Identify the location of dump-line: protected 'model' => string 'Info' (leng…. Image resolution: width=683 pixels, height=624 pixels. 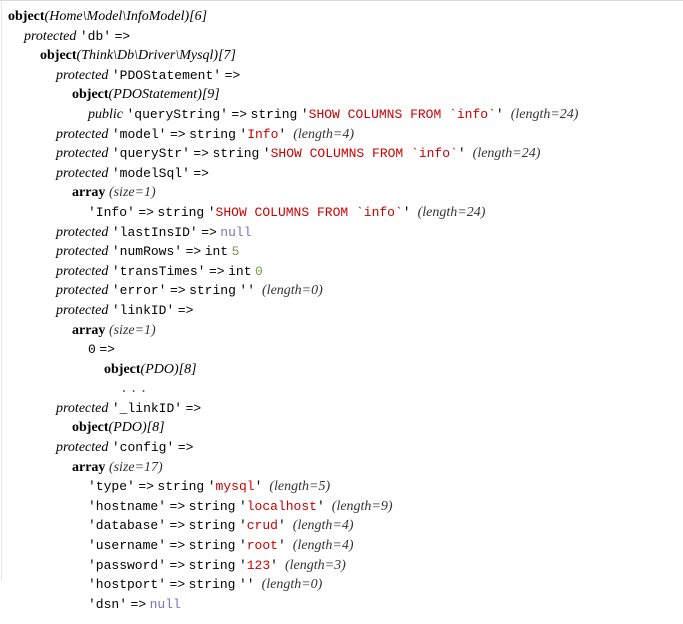
(345, 135).